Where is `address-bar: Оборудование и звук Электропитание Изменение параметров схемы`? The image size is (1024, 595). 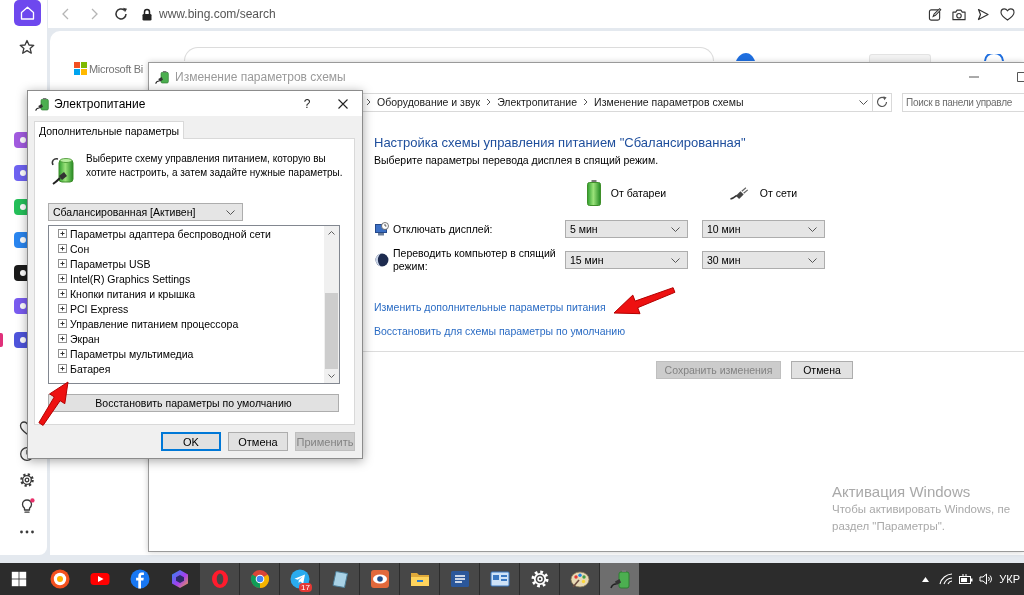 address-bar: Оборудование и звук Электропитание Изменение параметров схемы is located at coordinates (627, 102).